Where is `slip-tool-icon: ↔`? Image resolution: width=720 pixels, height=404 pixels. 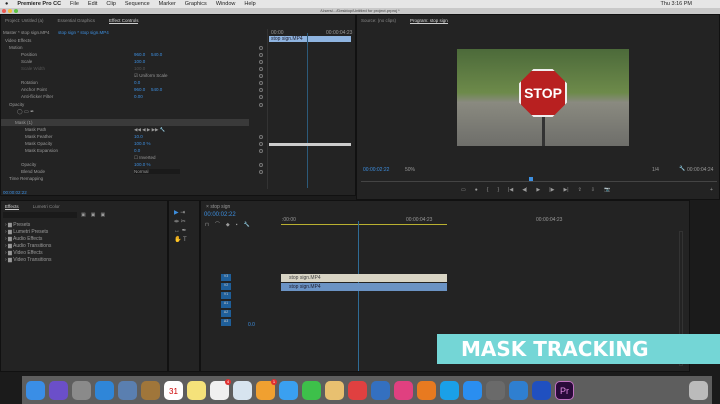
slip-tool-icon: ↔ is located at coordinates (177, 231).